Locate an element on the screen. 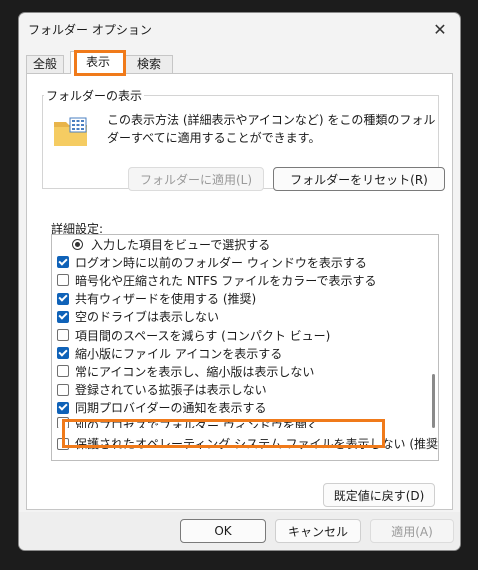  list-item: 暗号化や圧縮された NTFS ファイルをカラーで表示する is located at coordinates (239, 280).